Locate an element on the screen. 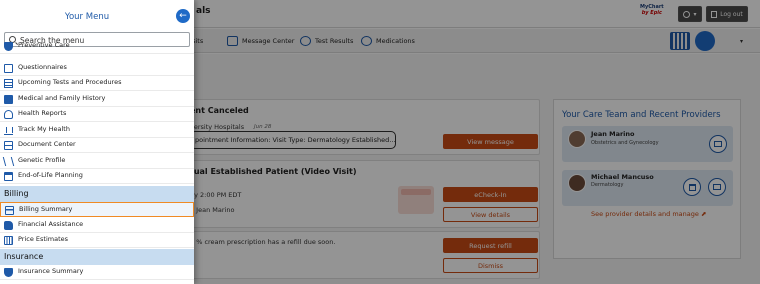  menu-item-insurance-summary: Insurance Summary is located at coordinates (97, 272).